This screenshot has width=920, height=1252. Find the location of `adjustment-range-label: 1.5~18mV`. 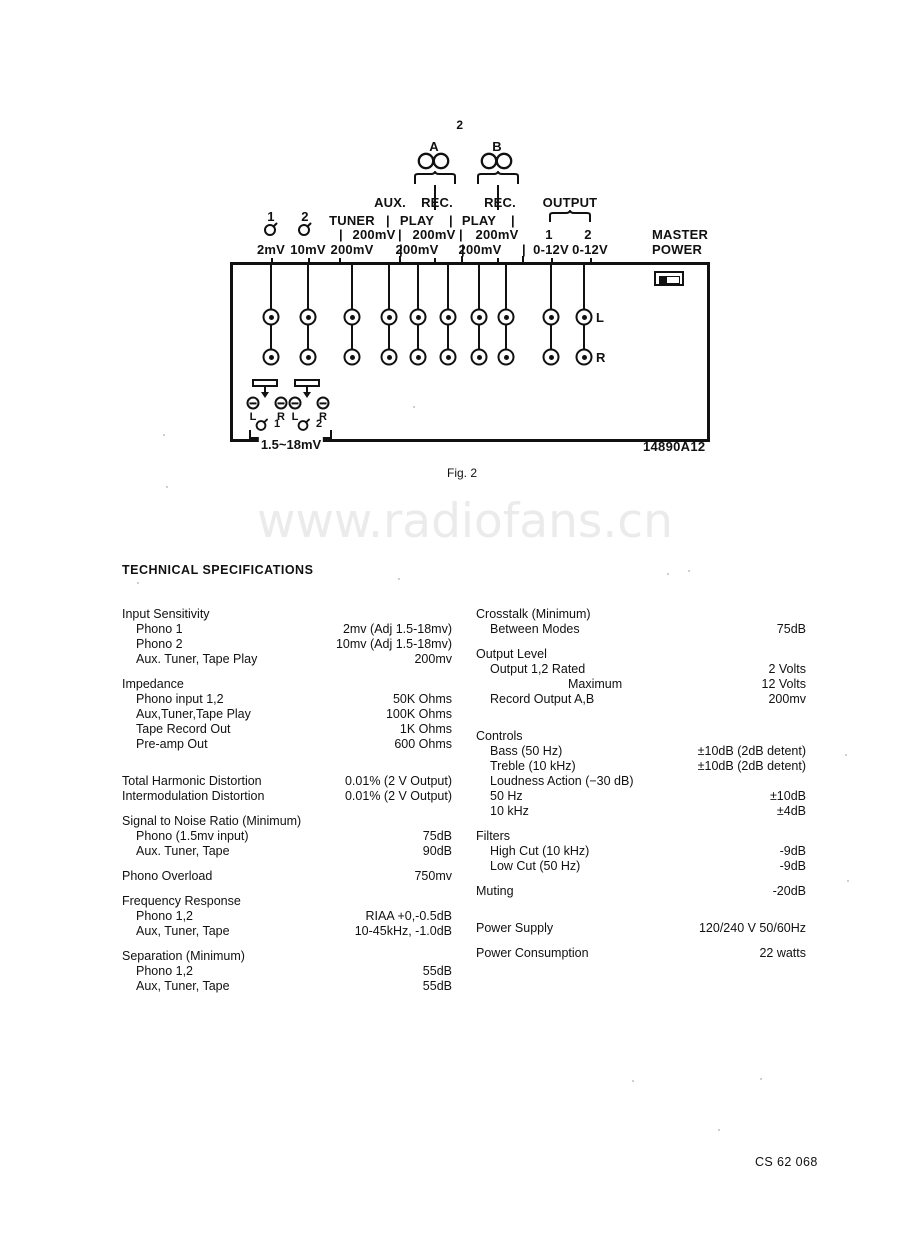

adjustment-range-label: 1.5~18mV is located at coordinates (291, 444).